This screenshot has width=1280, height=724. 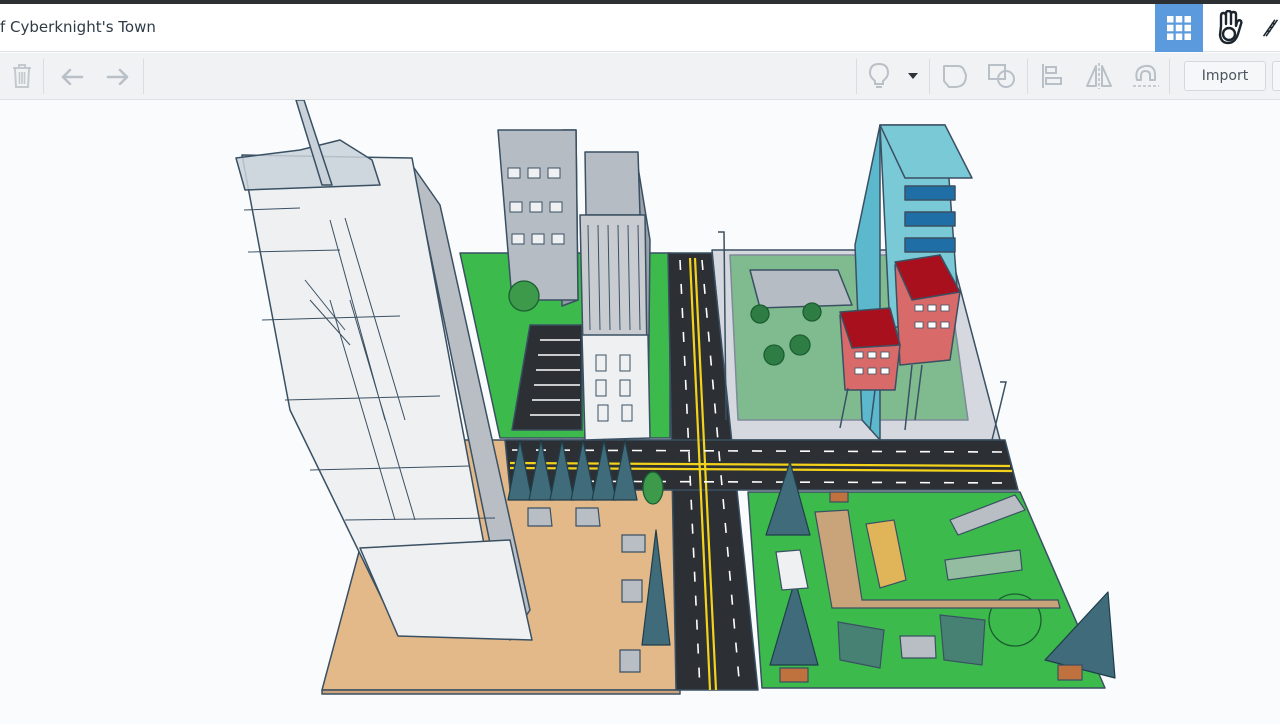 I want to click on gray-tower-front-upper, so click(x=612, y=183).